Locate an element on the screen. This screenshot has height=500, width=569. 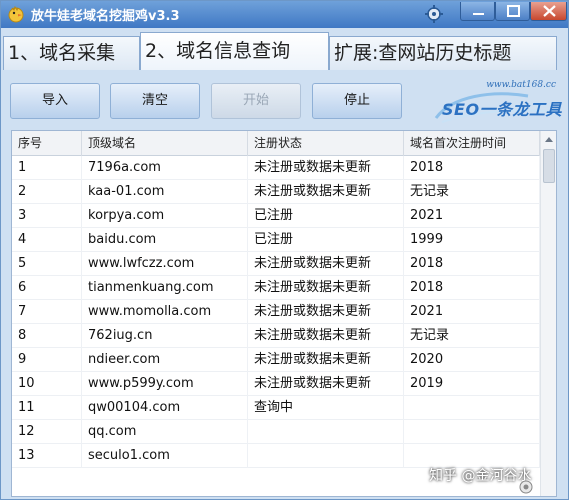
table-row: 11 qw00104.com 查询中 is located at coordinates (276, 408).